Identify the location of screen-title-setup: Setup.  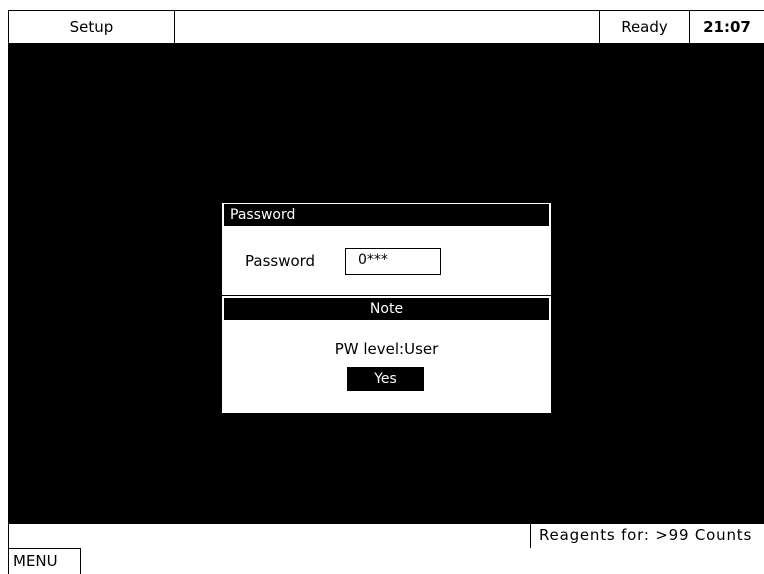
(92, 27).